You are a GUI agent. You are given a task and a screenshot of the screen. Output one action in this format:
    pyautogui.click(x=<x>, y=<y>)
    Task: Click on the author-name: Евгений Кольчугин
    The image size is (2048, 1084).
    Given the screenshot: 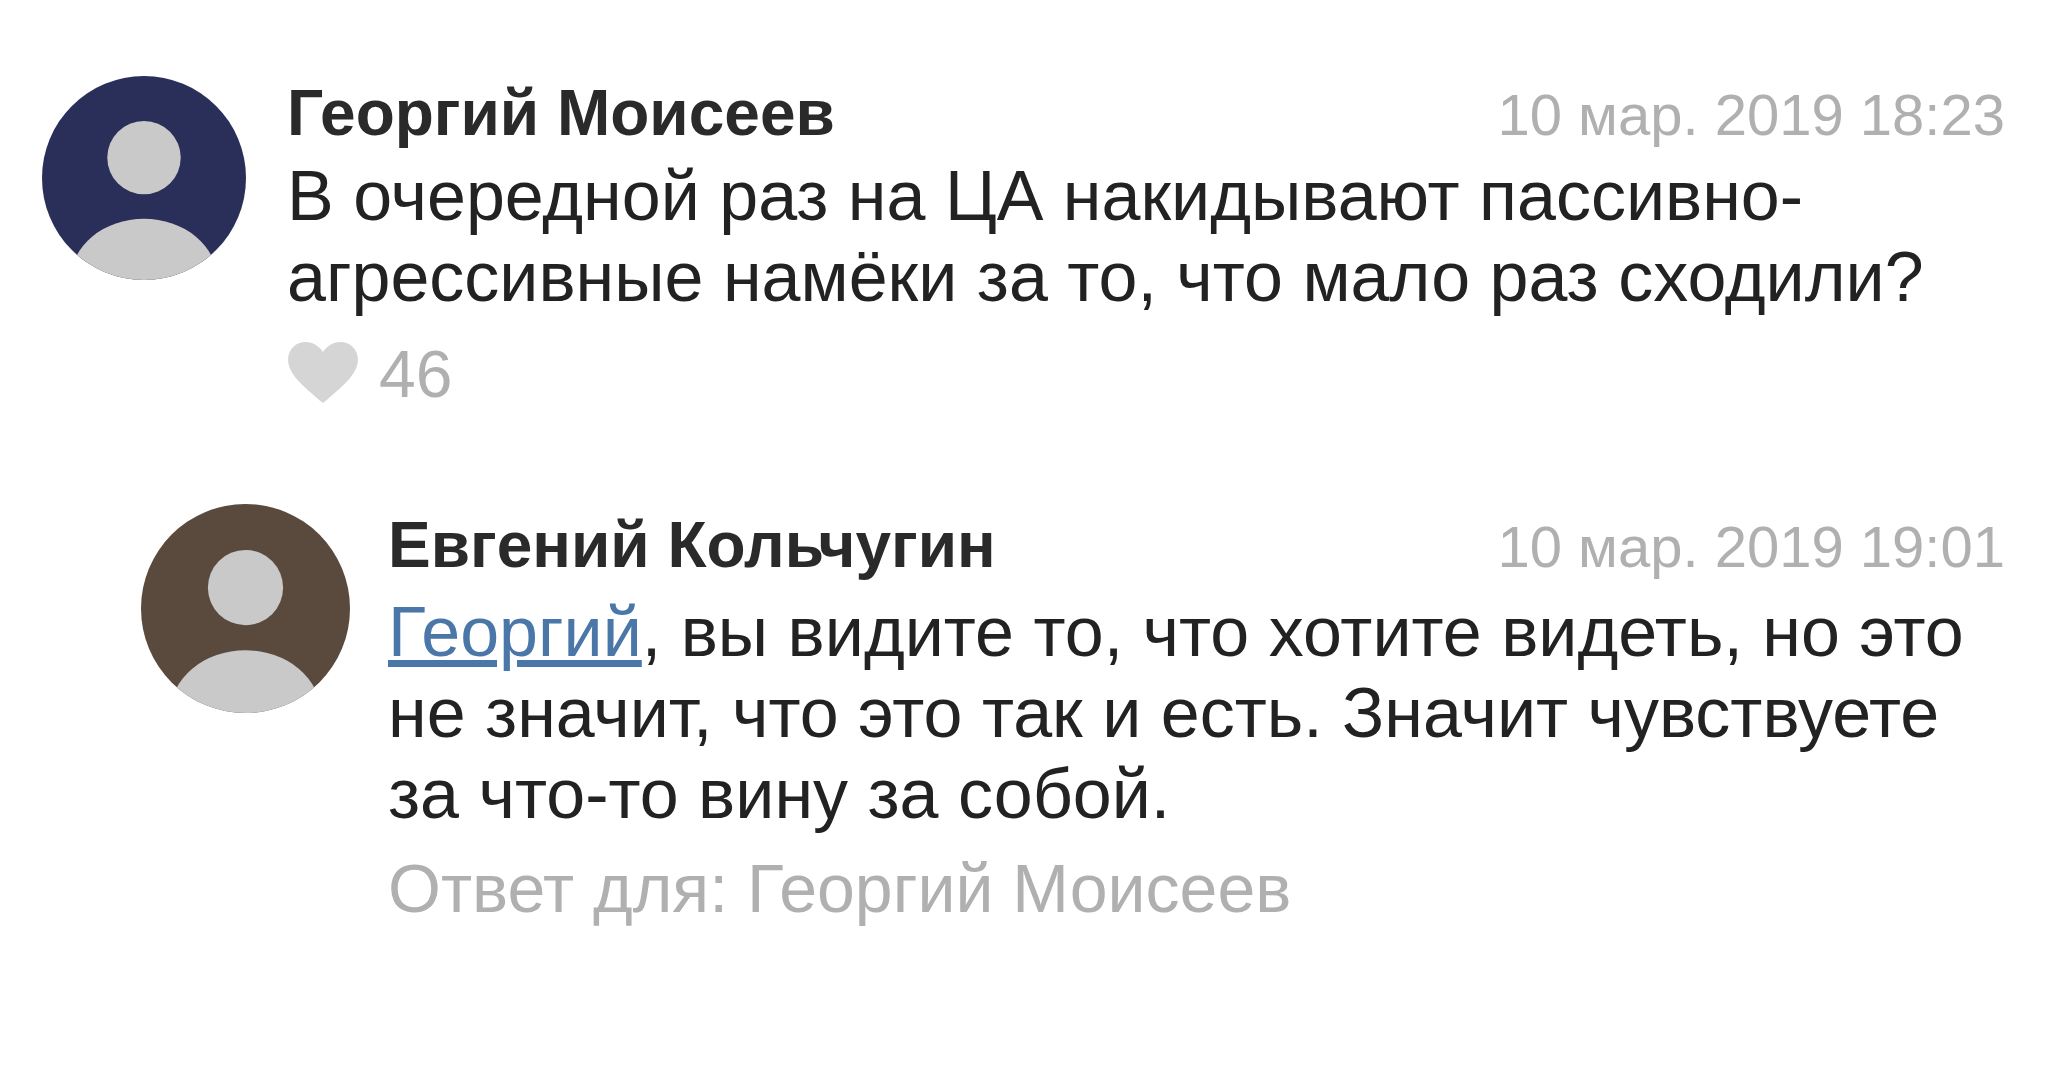 What is the action you would take?
    pyautogui.click(x=692, y=545)
    